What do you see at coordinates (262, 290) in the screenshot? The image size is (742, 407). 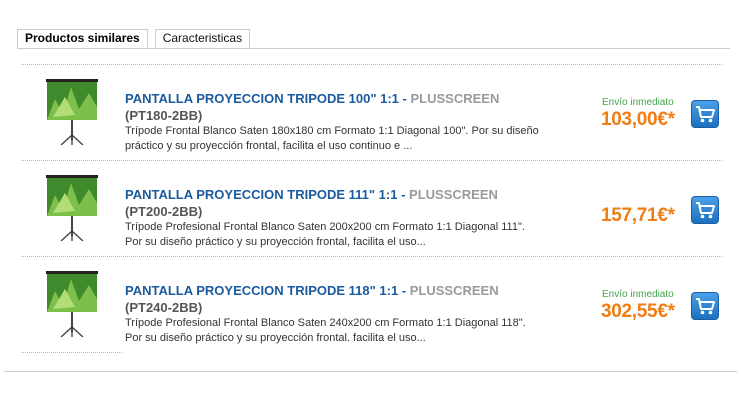 I see `product-name: PANTALLA PROYECCION TRIPODE 118" 1:1` at bounding box center [262, 290].